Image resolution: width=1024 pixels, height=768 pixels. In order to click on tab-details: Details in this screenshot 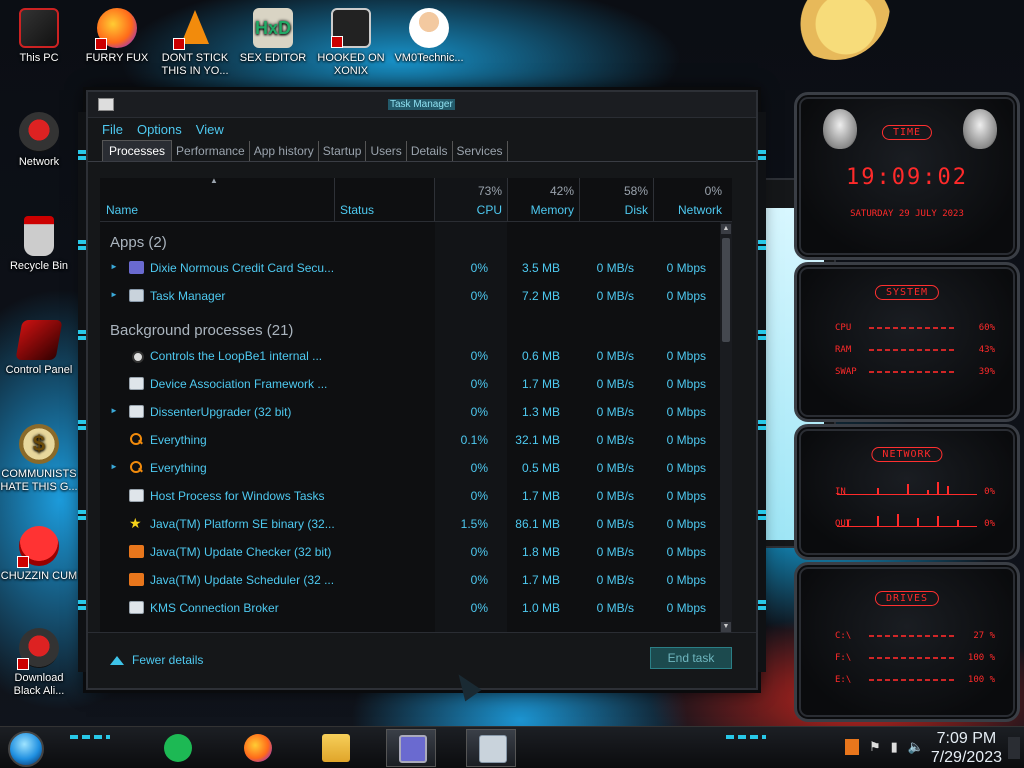, I will do `click(430, 151)`.